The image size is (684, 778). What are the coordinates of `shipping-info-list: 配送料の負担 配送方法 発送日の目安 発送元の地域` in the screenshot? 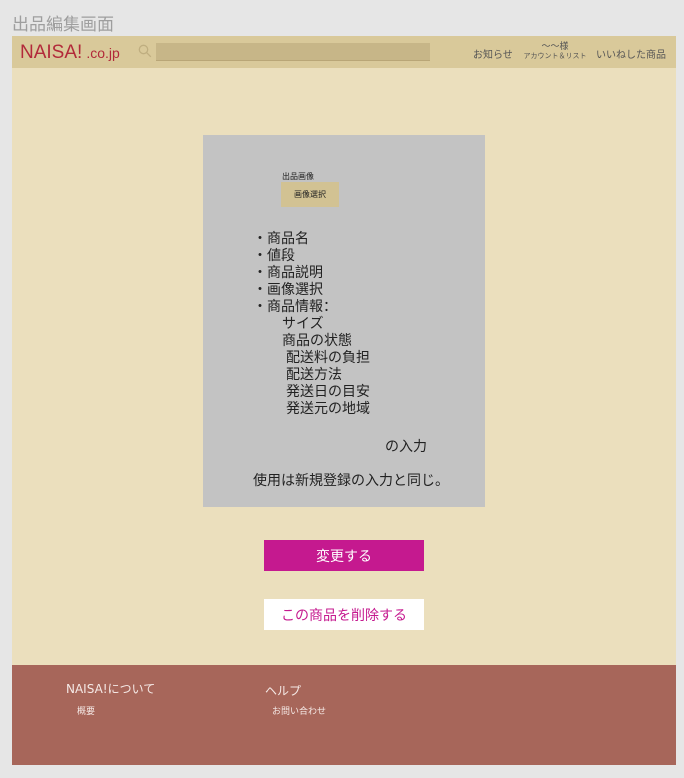 It's located at (328, 384).